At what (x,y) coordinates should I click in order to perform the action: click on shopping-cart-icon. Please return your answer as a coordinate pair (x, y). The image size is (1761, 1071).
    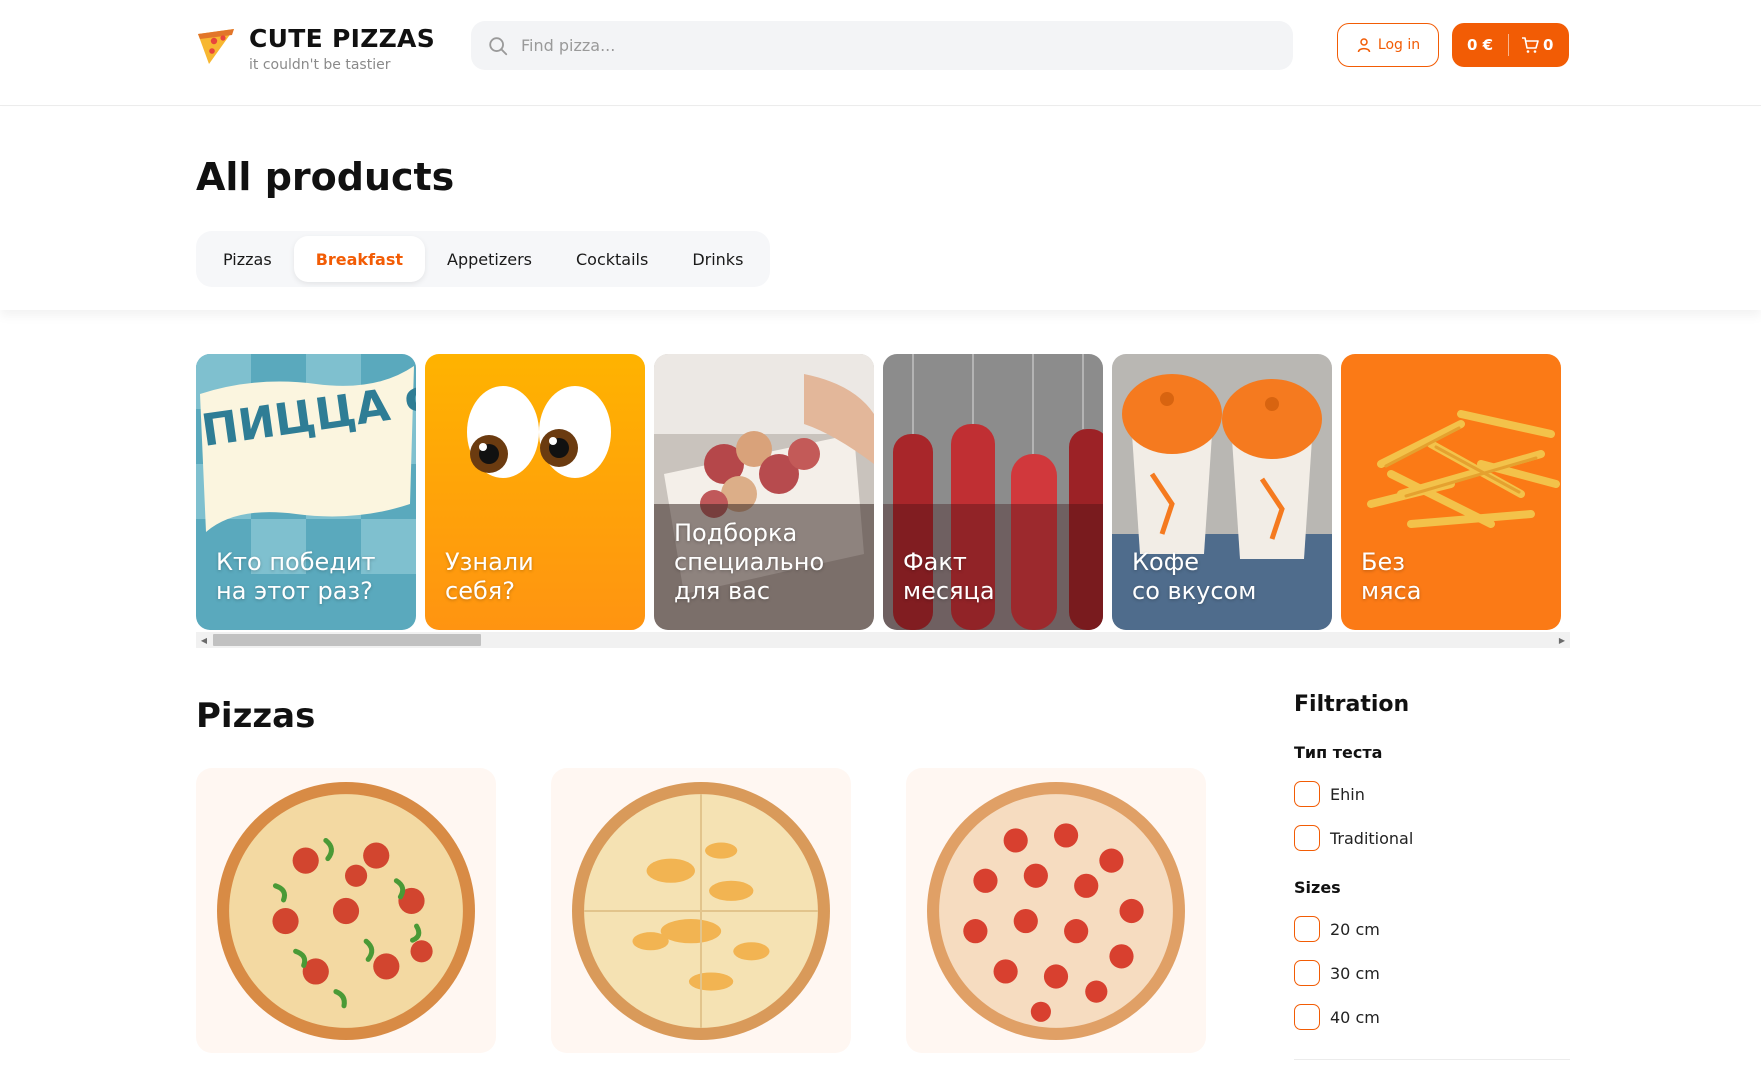
    Looking at the image, I should click on (1530, 45).